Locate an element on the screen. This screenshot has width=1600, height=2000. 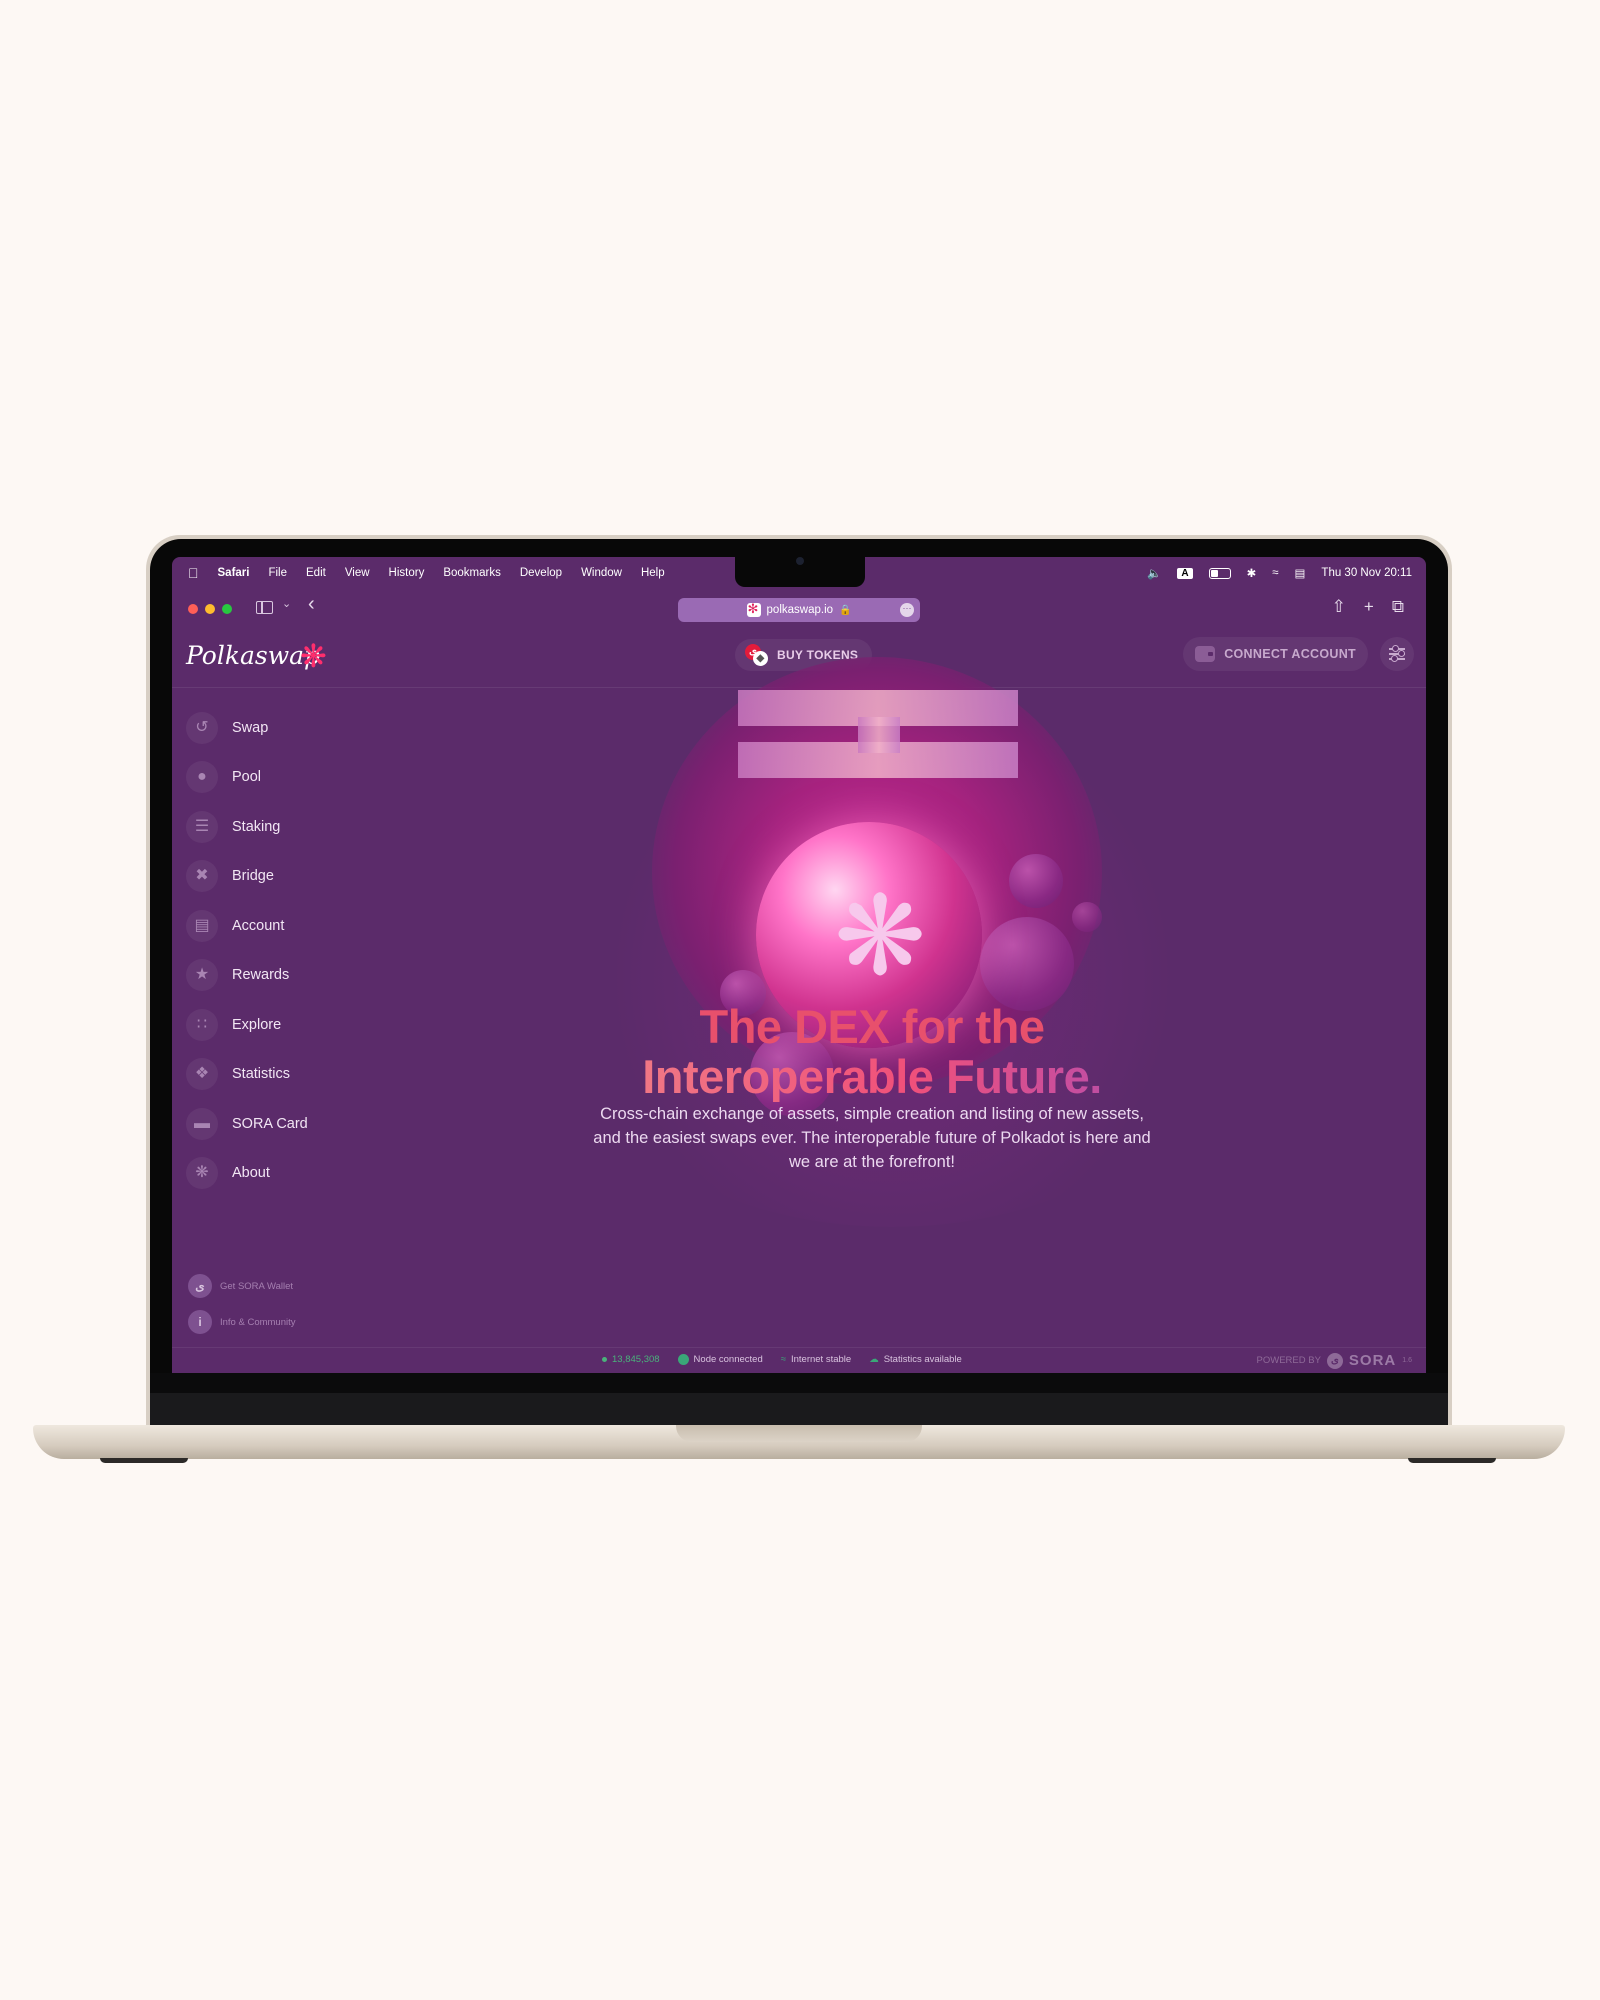
back-arrow-icon: ‹ is located at coordinates (311, 604).